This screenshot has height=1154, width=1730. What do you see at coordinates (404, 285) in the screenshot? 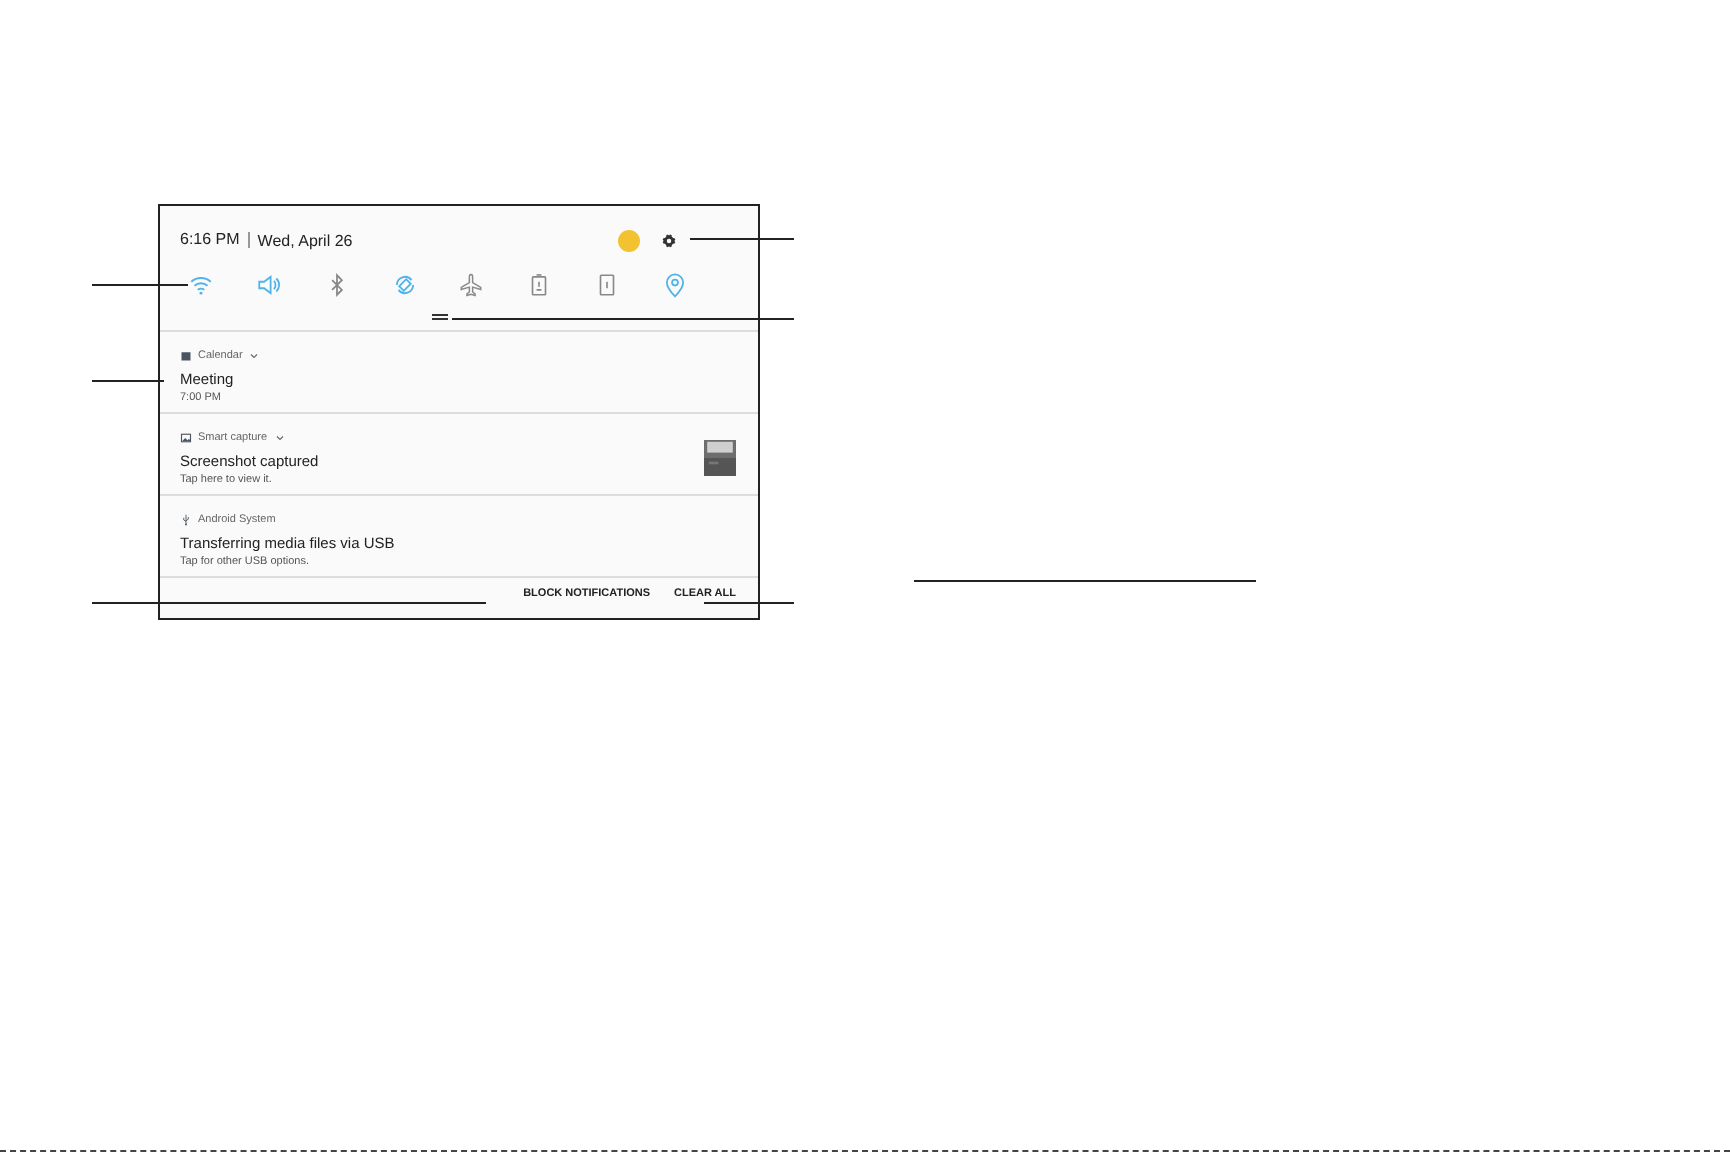
I see `rotate-icon` at bounding box center [404, 285].